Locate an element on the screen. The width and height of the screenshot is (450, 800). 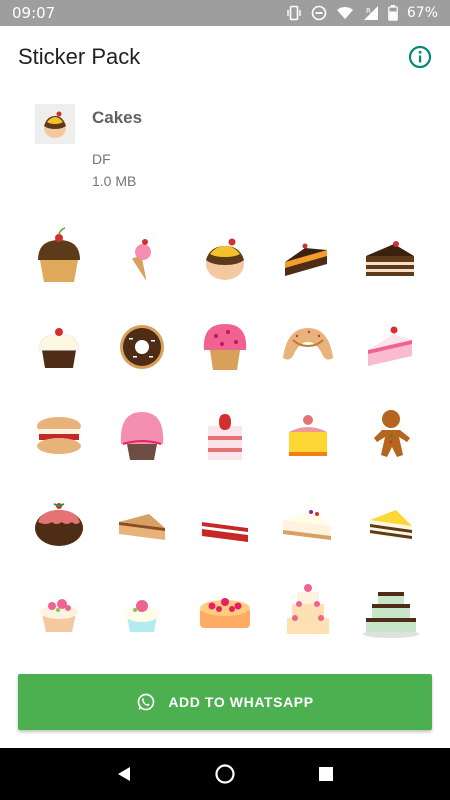
caramel-cake-slice-sticker is located at coordinates (142, 527).